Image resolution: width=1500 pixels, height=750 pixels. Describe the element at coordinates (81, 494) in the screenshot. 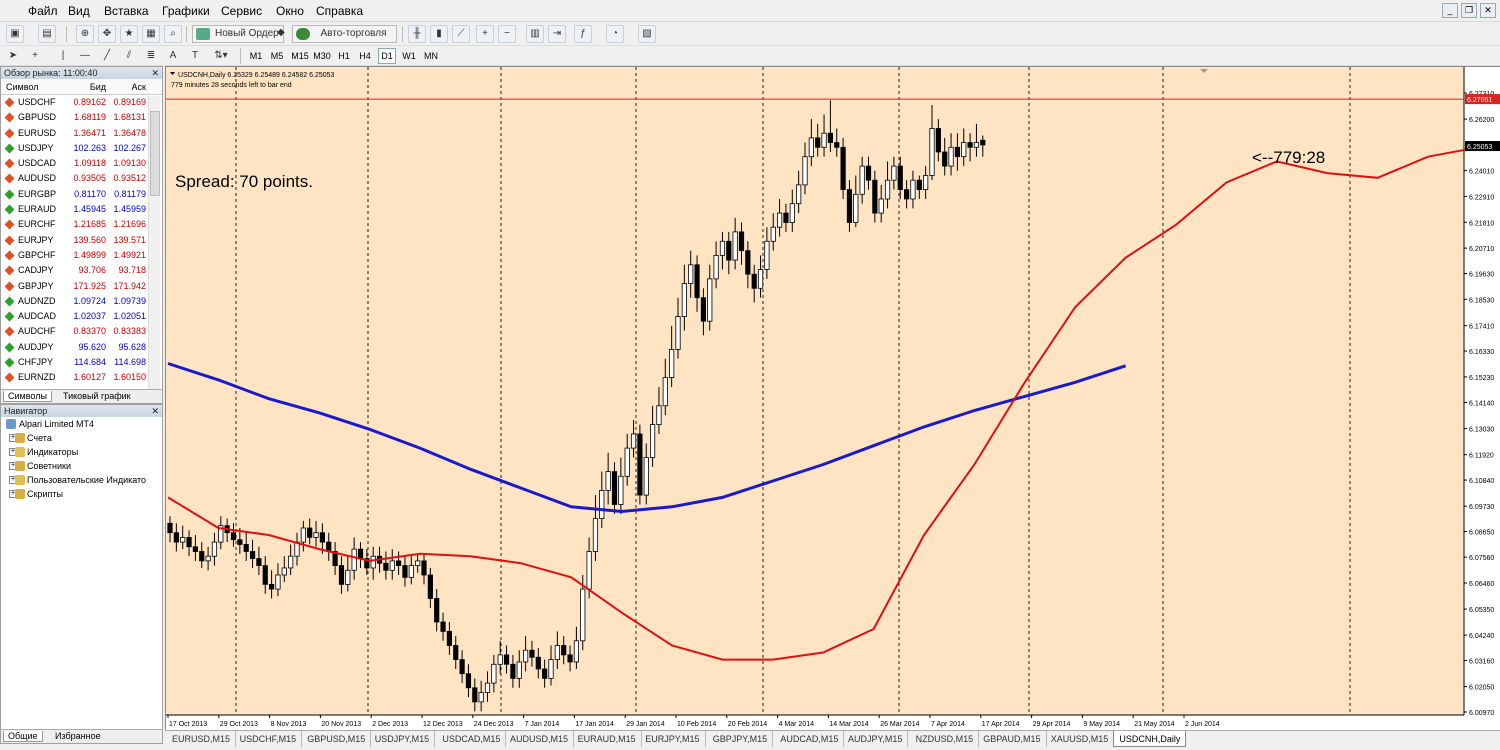

I see `nav-item-scripts: + Скрипты` at that location.